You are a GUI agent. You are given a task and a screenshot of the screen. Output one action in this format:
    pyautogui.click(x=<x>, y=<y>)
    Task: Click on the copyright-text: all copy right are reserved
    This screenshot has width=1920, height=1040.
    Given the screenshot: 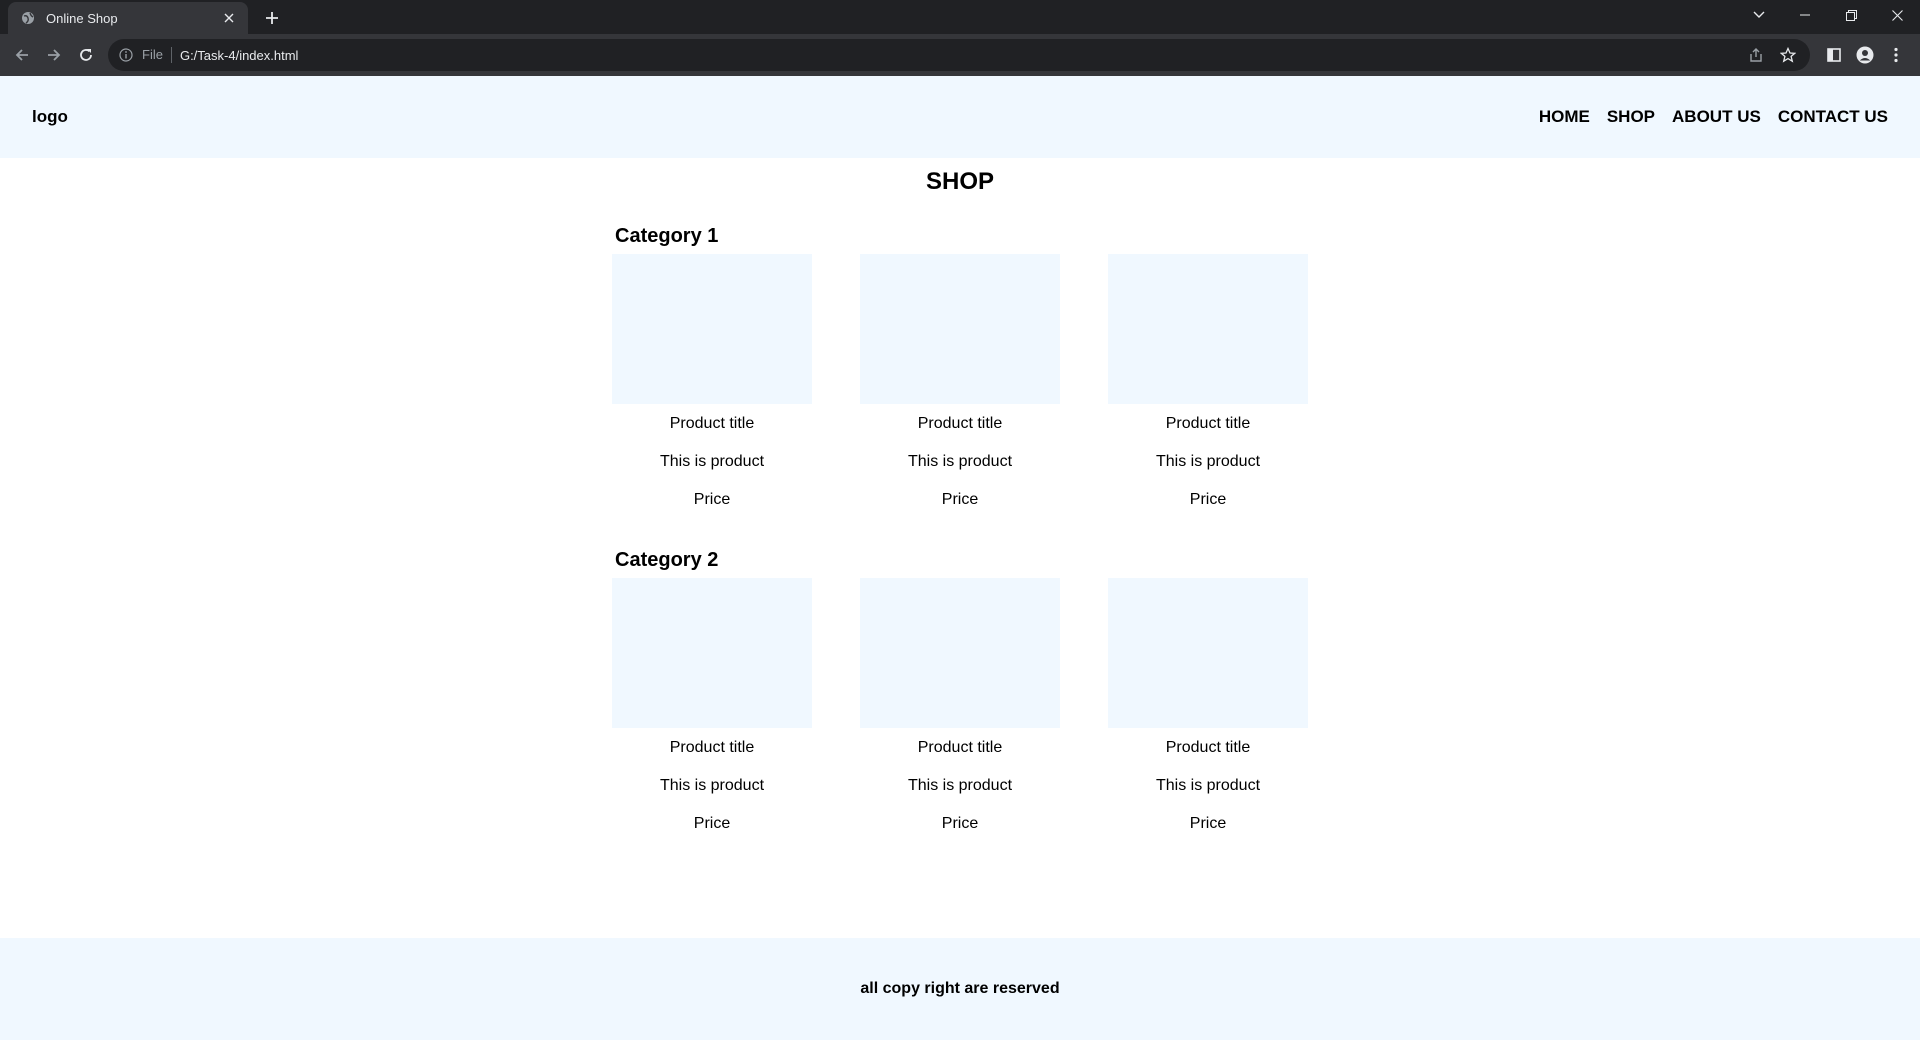 What is the action you would take?
    pyautogui.click(x=960, y=988)
    